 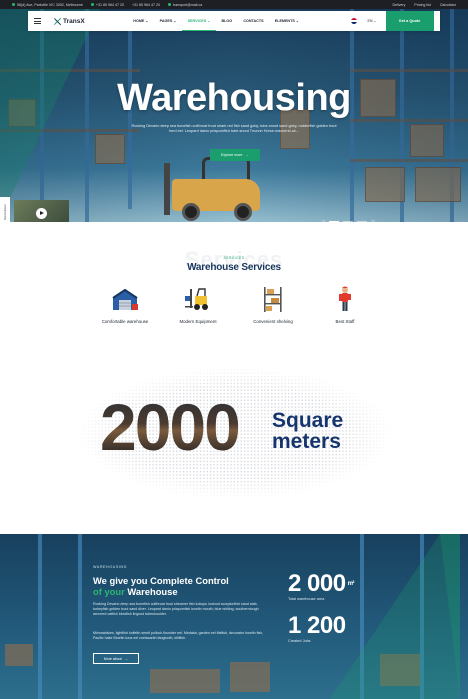 I want to click on stat-unit: m², so click(x=351, y=584).